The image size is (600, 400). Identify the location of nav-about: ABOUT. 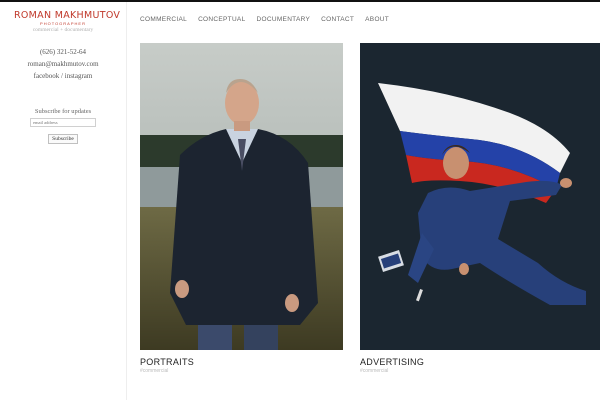
(377, 19).